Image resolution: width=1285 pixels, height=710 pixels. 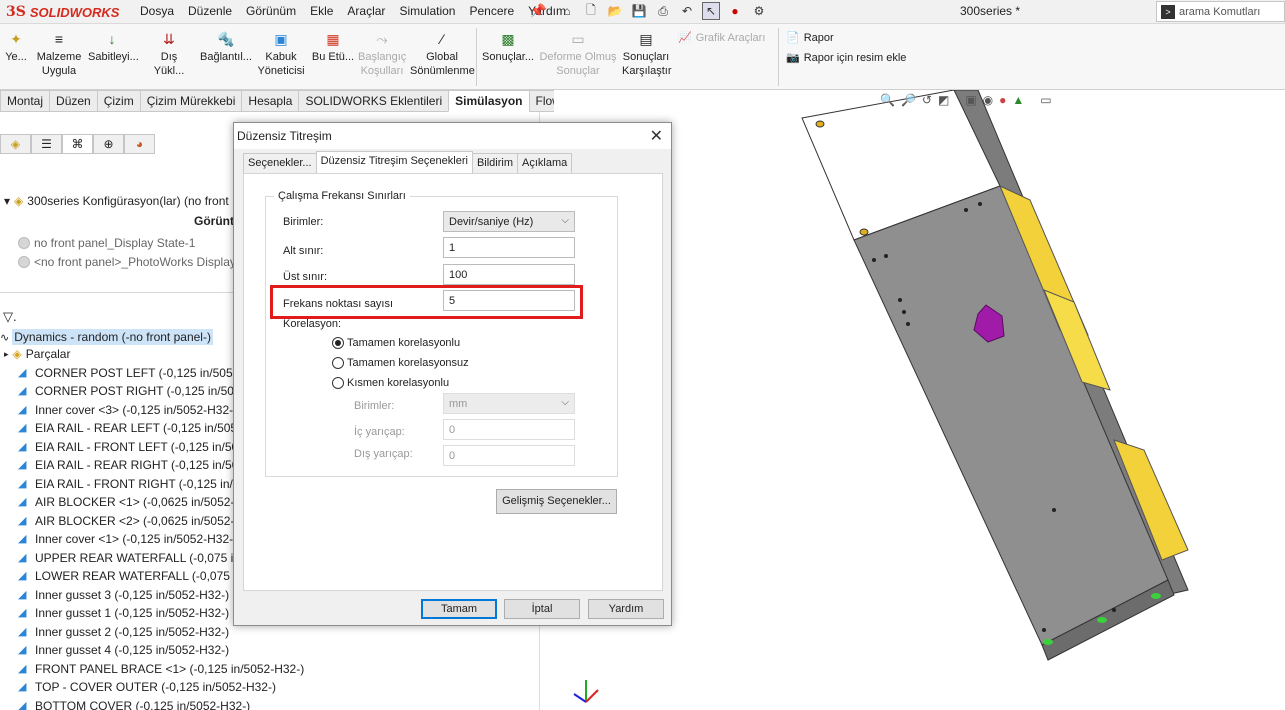 I want to click on print-icon: ⎙, so click(x=663, y=11).